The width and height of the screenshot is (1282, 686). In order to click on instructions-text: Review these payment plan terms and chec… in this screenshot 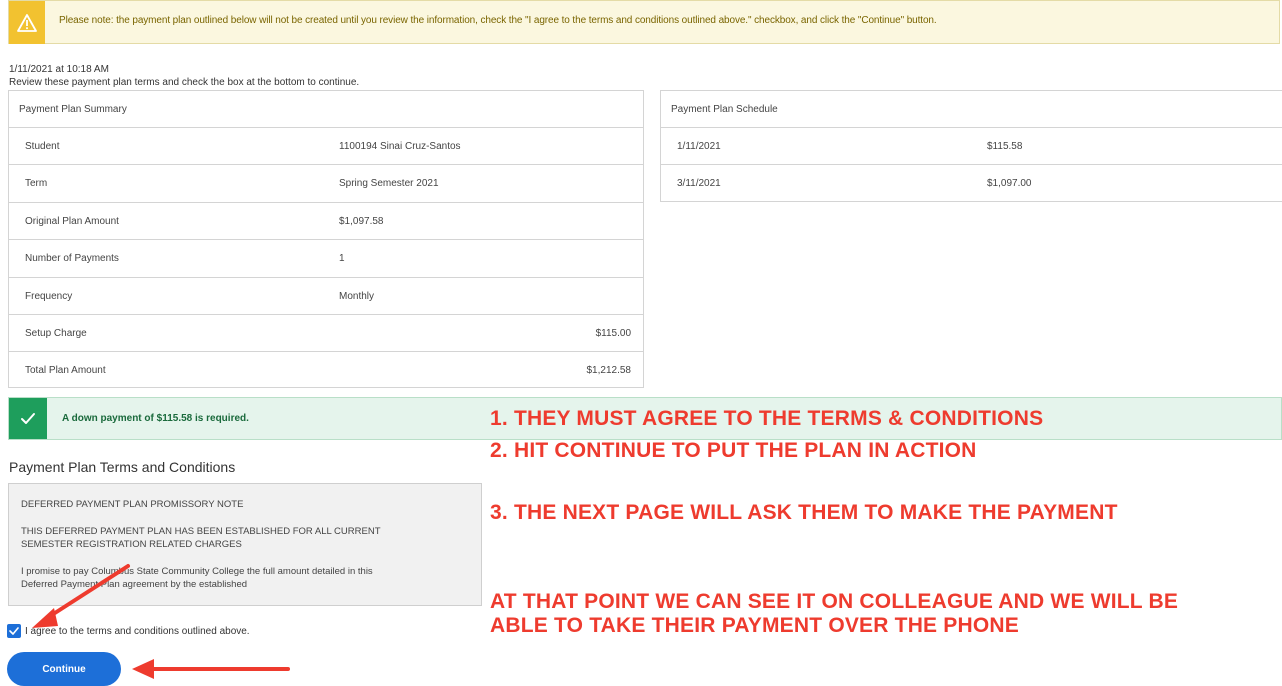, I will do `click(184, 82)`.